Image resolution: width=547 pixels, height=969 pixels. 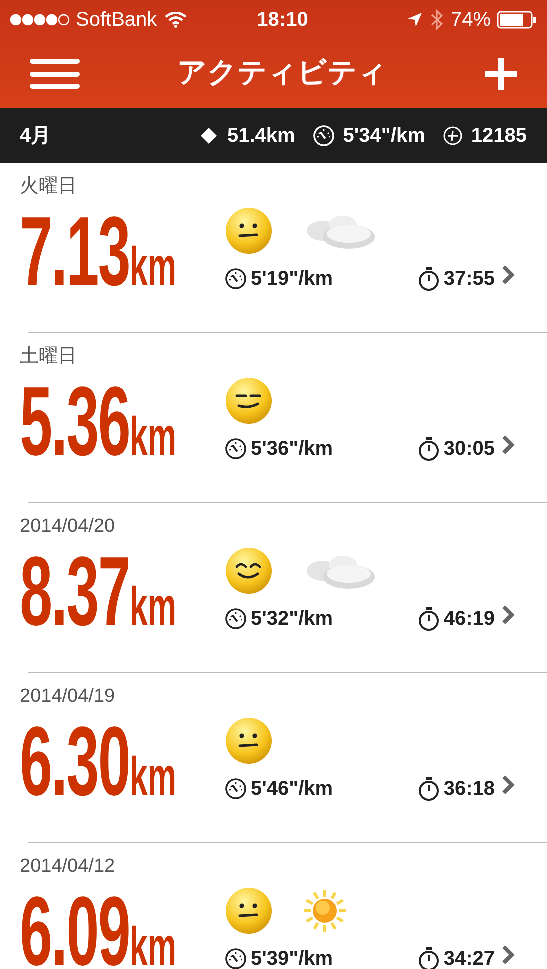 I want to click on total-distance: 51.4km, so click(x=261, y=136).